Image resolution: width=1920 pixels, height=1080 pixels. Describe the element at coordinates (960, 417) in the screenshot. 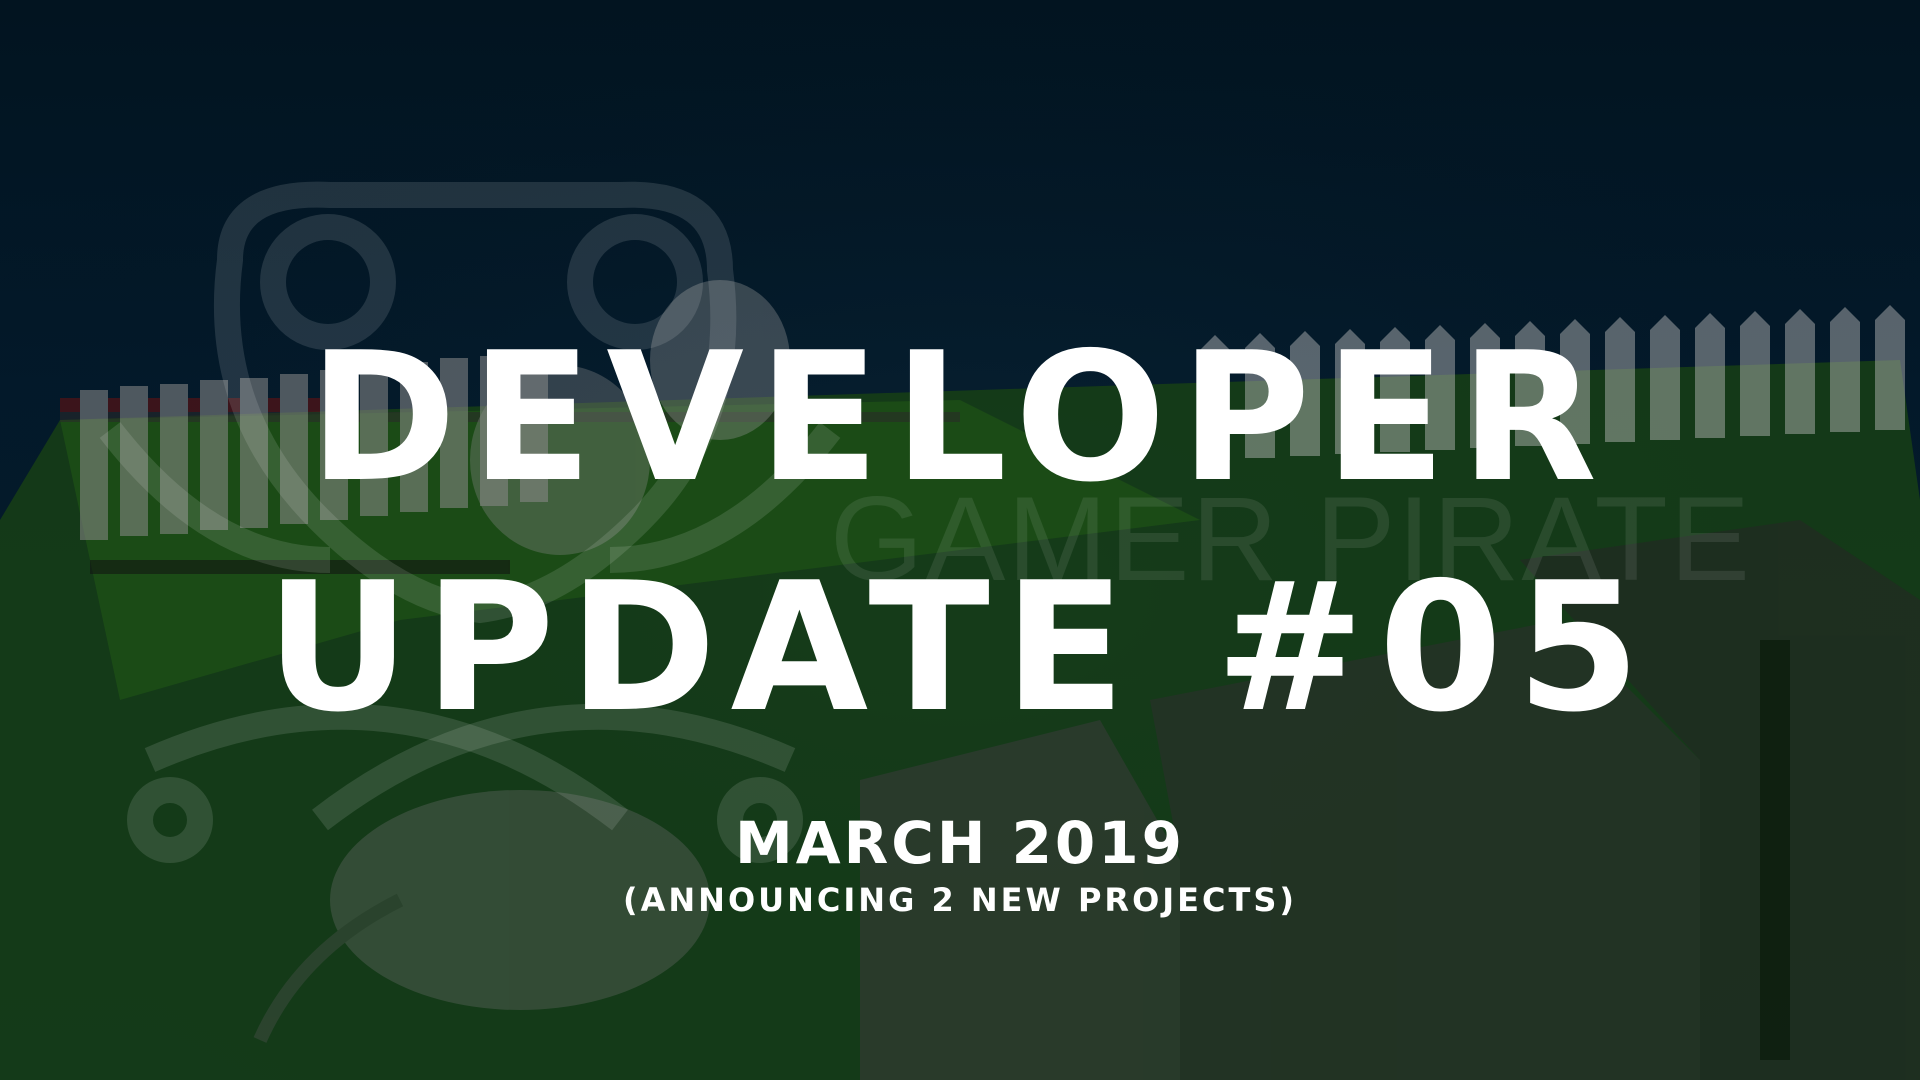

I see `title-line-1: DEVELOPER` at that location.